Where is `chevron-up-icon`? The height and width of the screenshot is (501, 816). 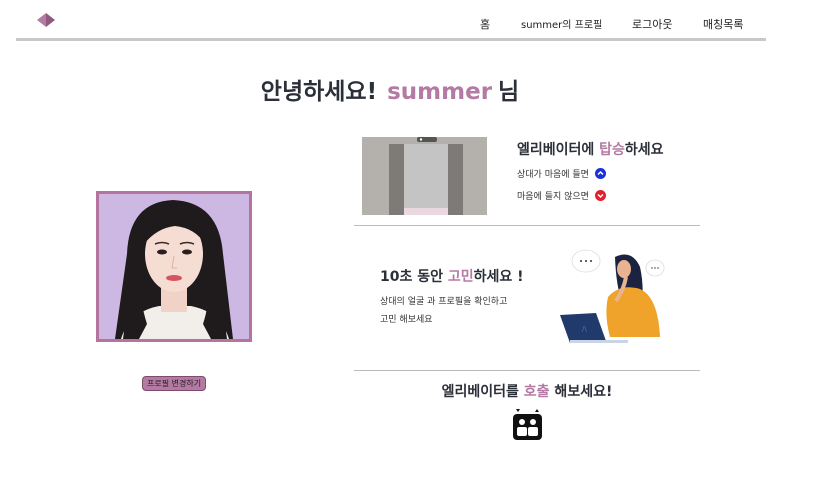 chevron-up-icon is located at coordinates (600, 173).